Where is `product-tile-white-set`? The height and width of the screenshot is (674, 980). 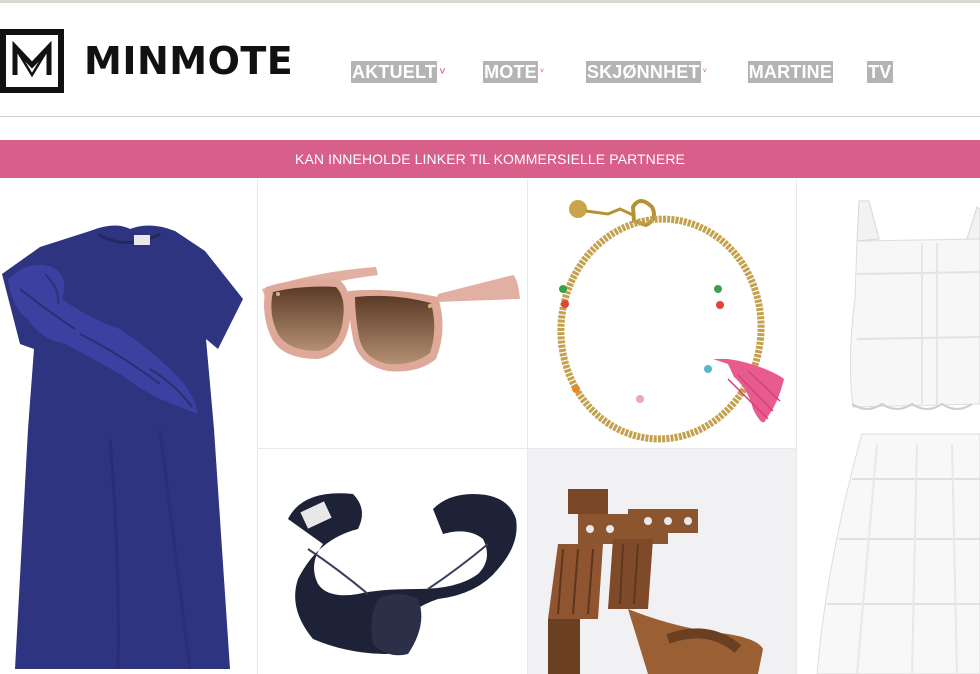 product-tile-white-set is located at coordinates (888, 426).